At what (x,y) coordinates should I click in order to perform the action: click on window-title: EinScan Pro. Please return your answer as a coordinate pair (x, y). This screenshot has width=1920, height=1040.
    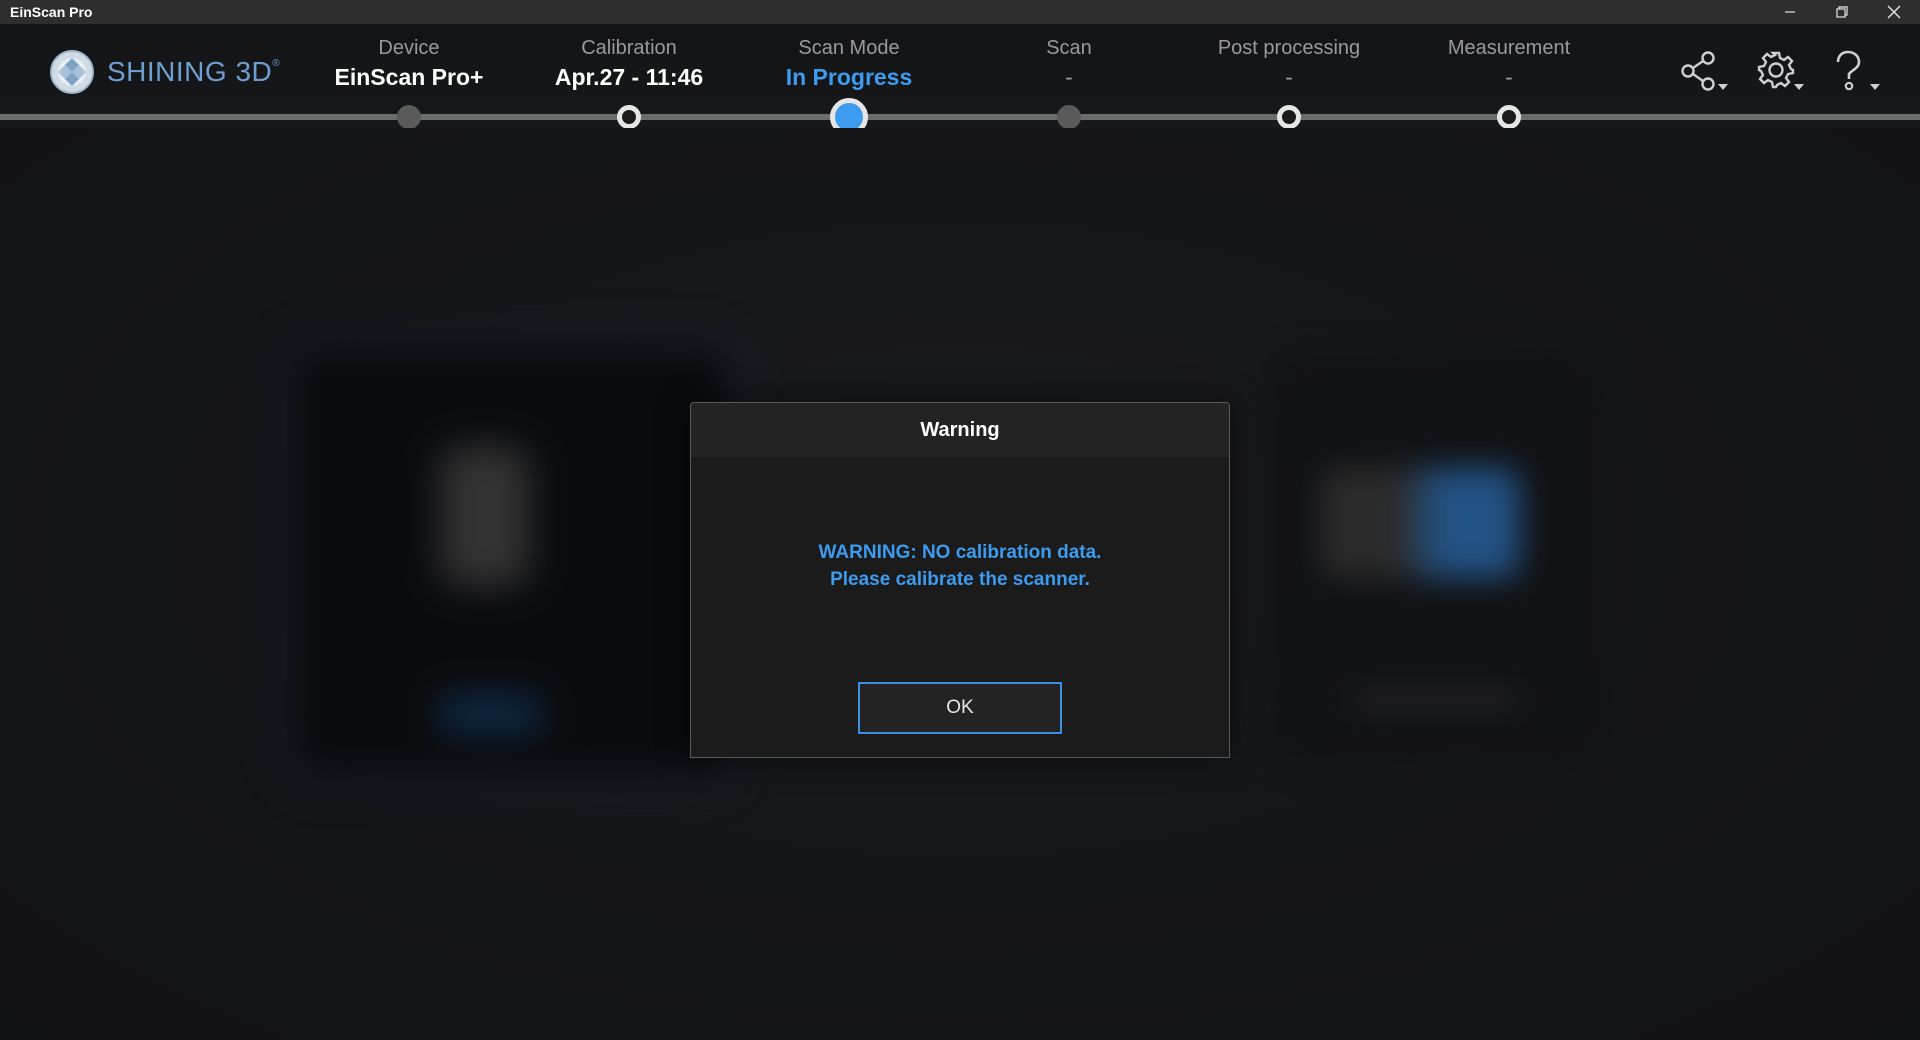
    Looking at the image, I should click on (51, 12).